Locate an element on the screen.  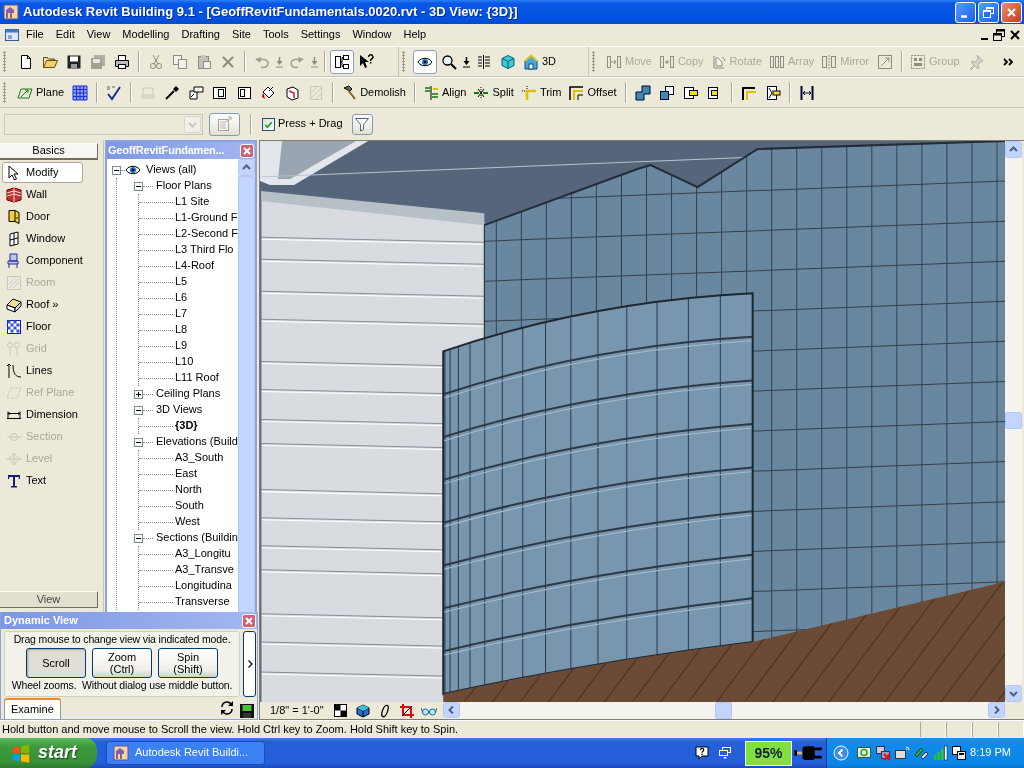
minimize-button is located at coordinates (965, 12).